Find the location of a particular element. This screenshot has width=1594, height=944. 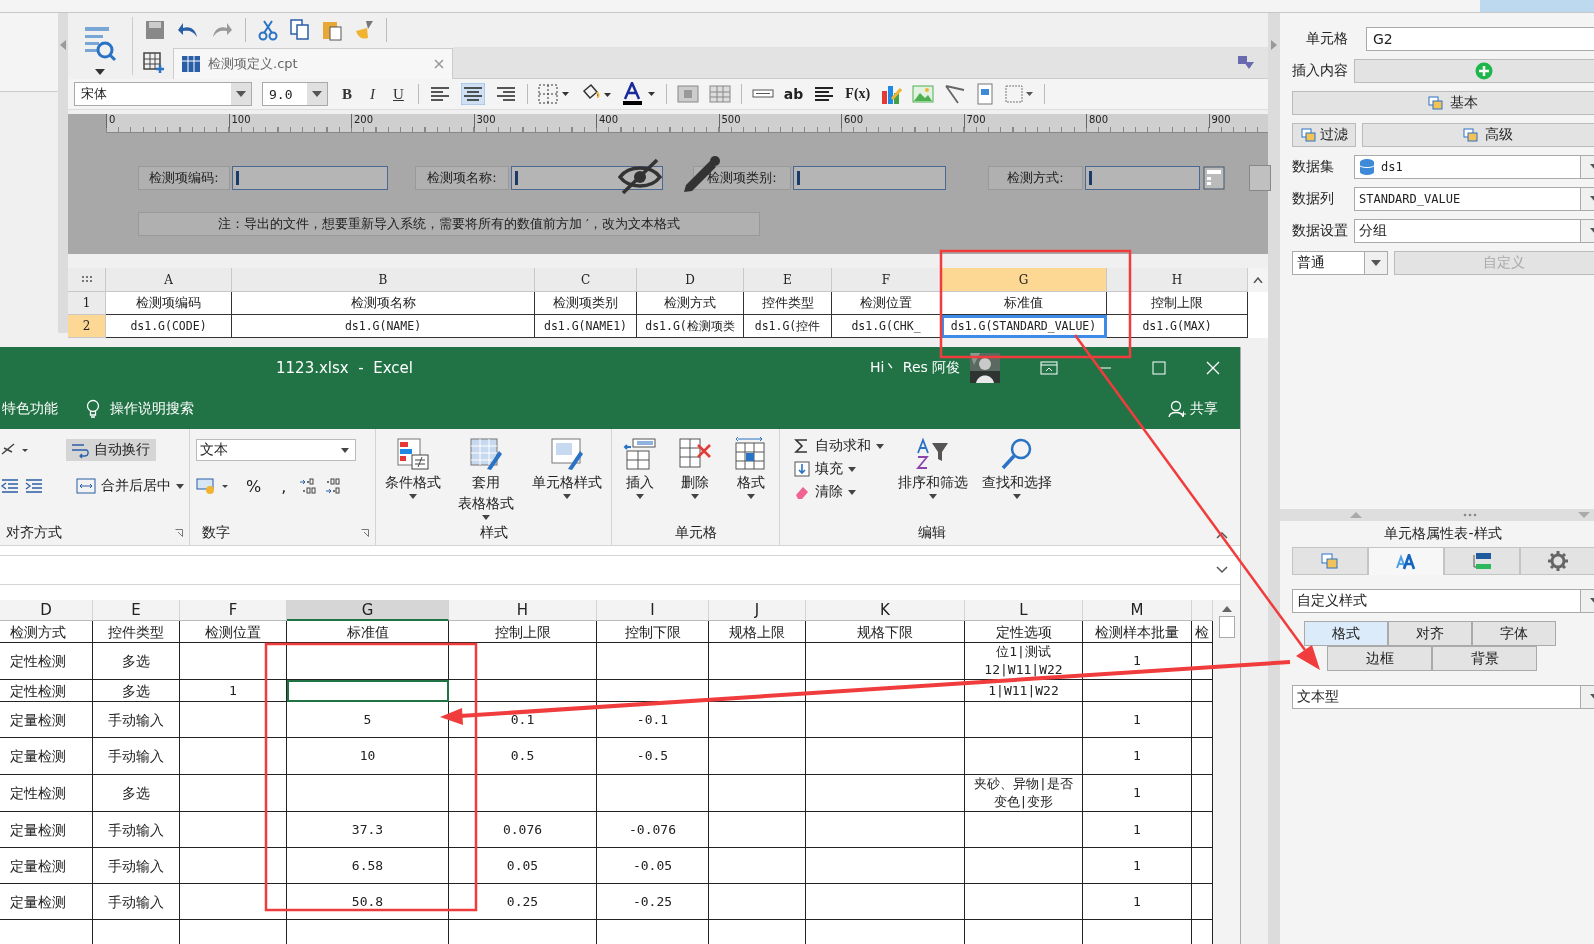

paragraph-icon is located at coordinates (824, 94).